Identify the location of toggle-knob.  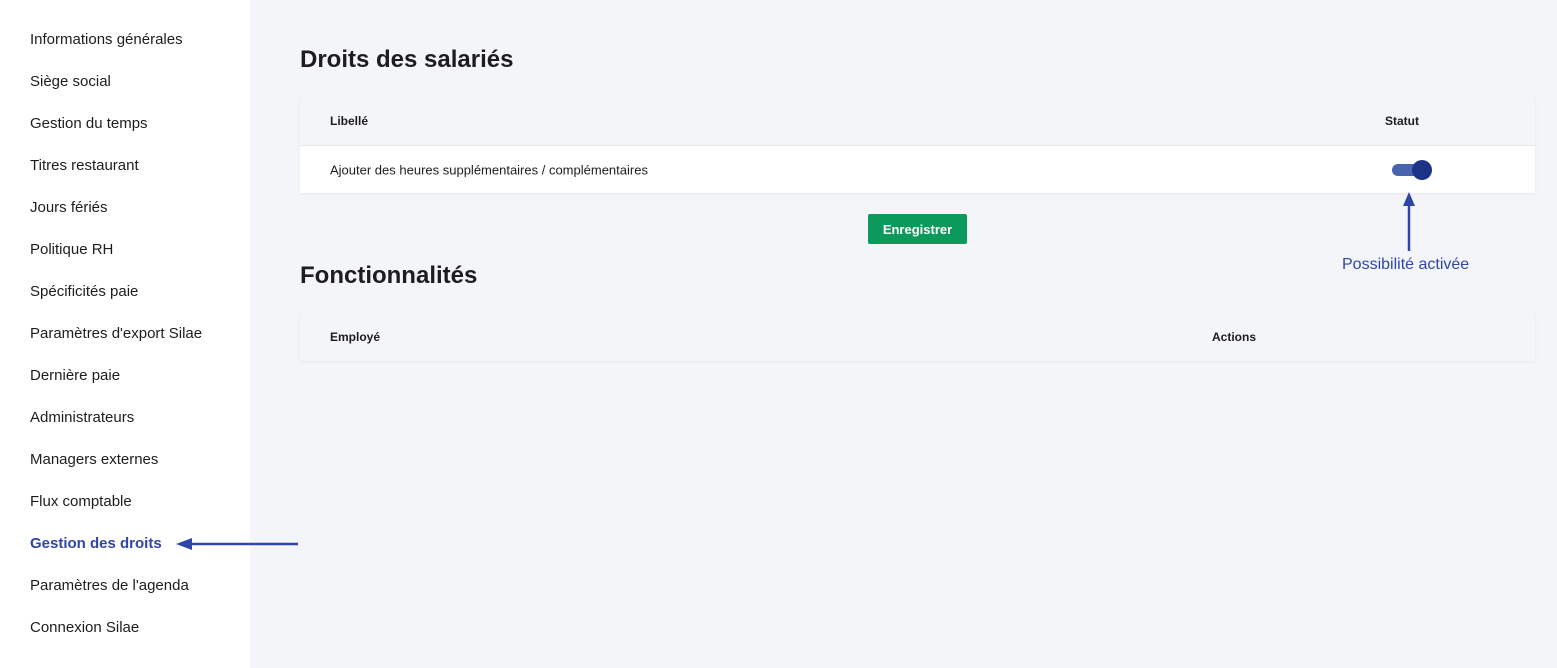
(1422, 169).